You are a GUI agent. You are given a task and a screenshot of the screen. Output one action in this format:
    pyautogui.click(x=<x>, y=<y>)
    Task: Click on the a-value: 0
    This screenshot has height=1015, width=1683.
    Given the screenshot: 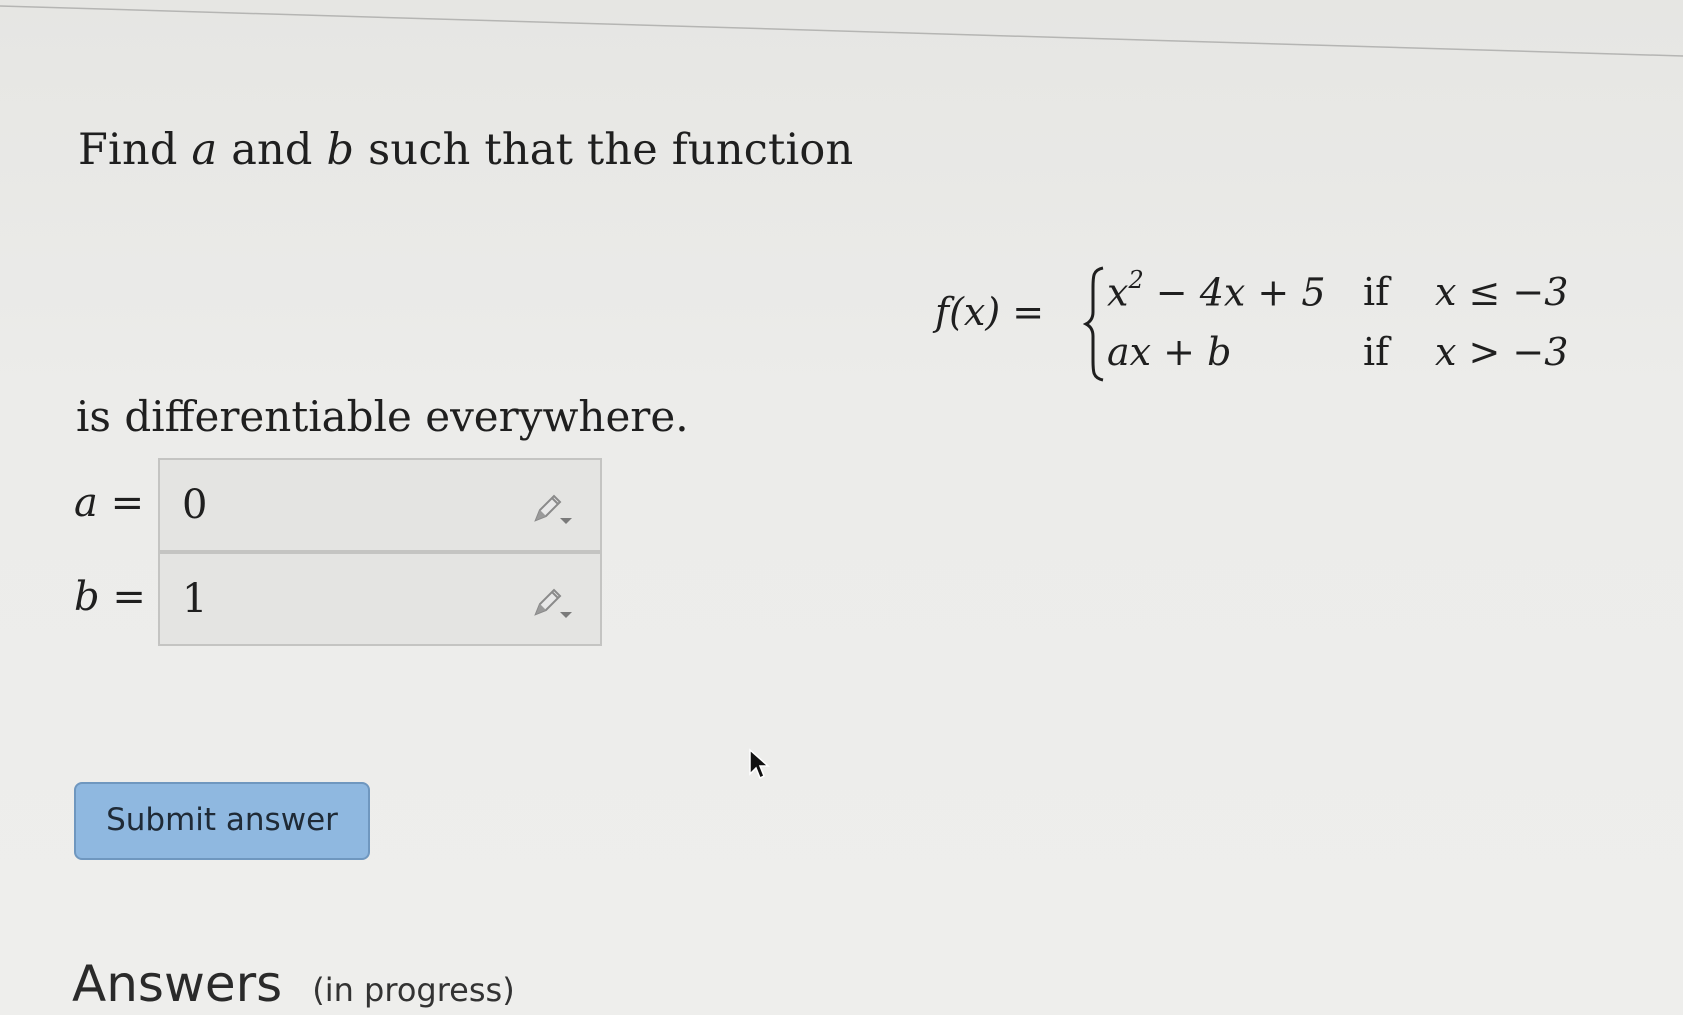 What is the action you would take?
    pyautogui.click(x=195, y=505)
    